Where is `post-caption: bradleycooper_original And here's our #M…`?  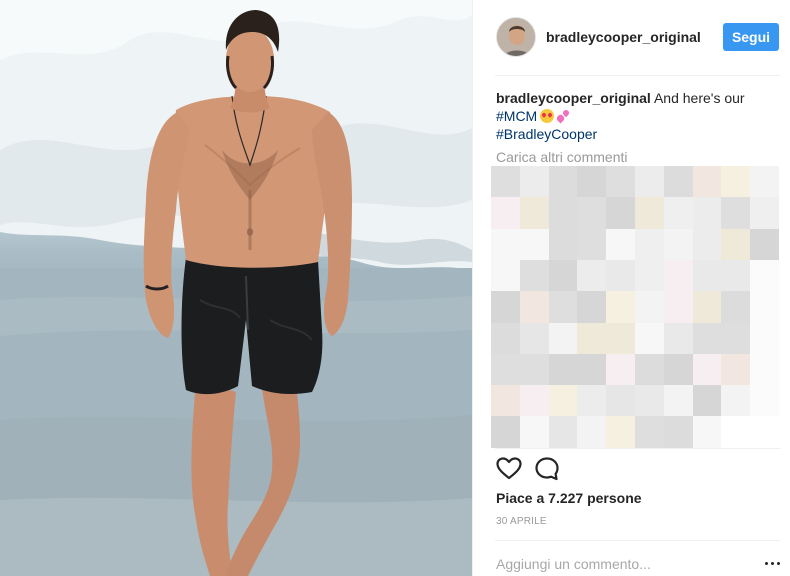
post-caption: bradleycooper_original And here's our #M… is located at coordinates (641, 116).